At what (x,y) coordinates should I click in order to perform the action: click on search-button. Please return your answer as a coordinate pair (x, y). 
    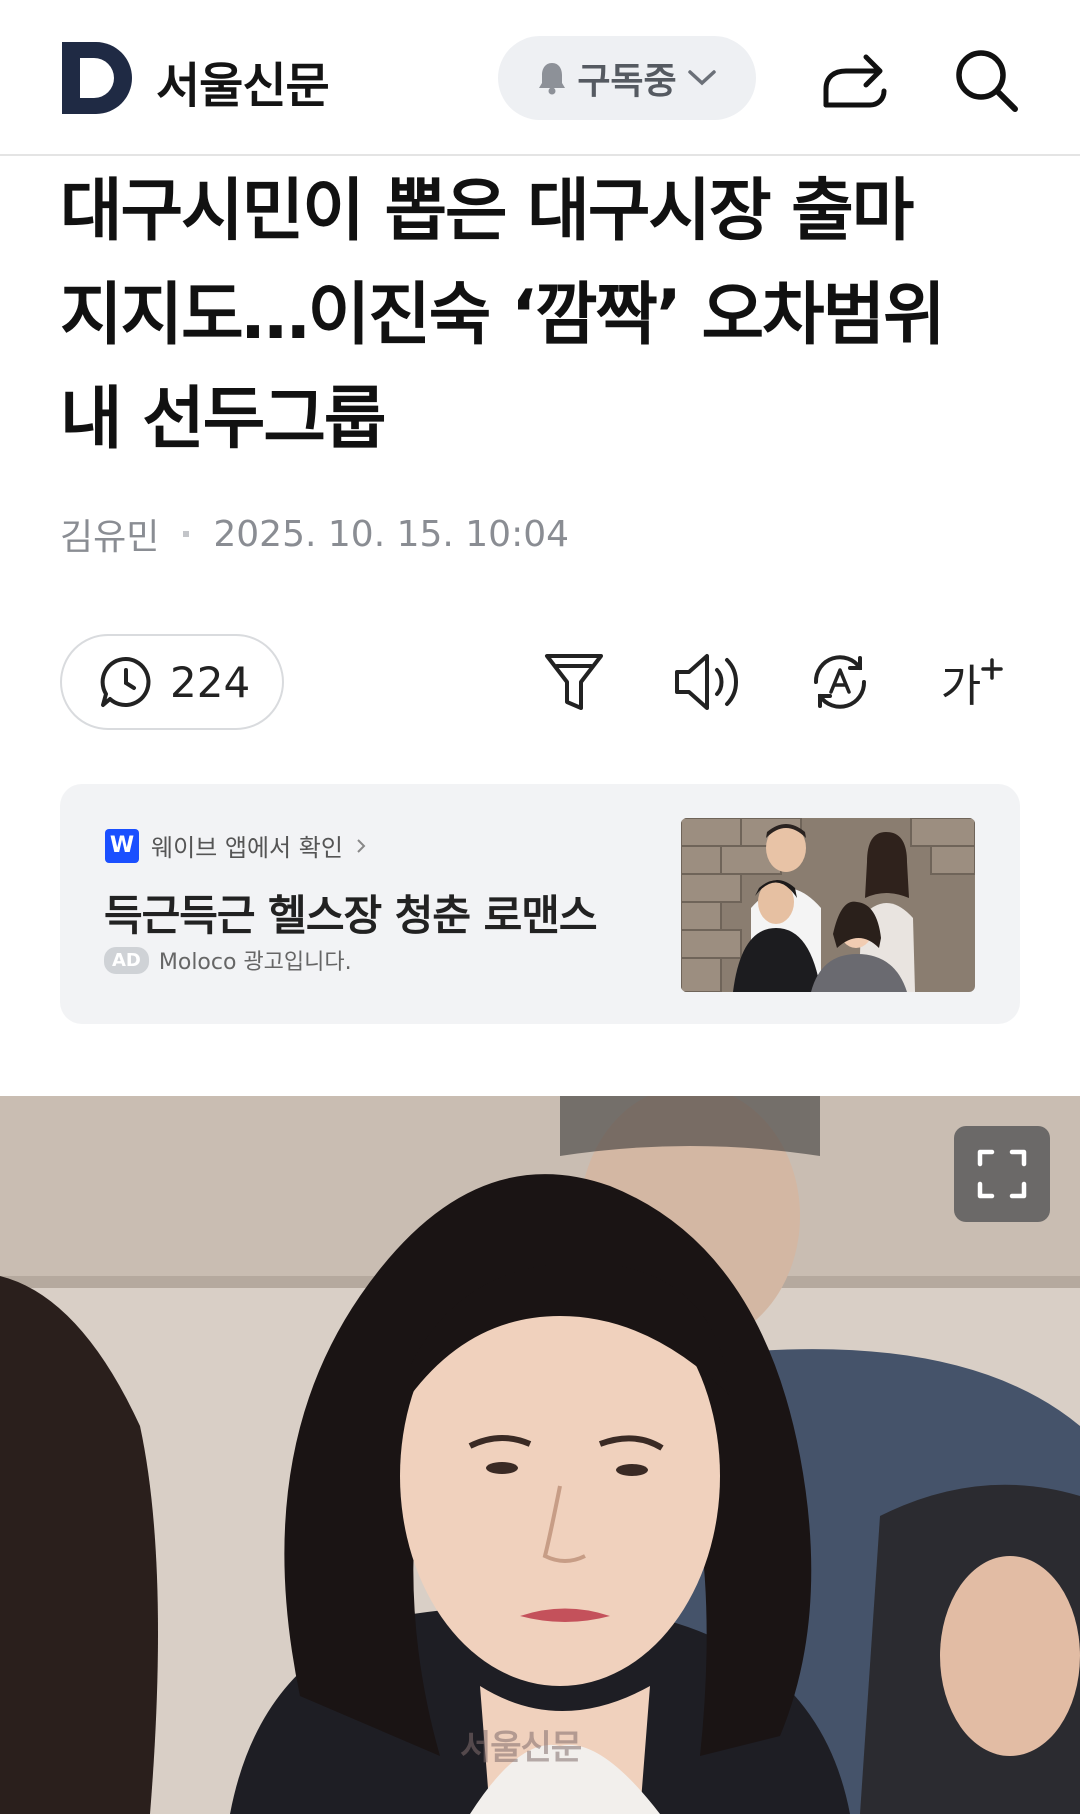
    Looking at the image, I should click on (986, 80).